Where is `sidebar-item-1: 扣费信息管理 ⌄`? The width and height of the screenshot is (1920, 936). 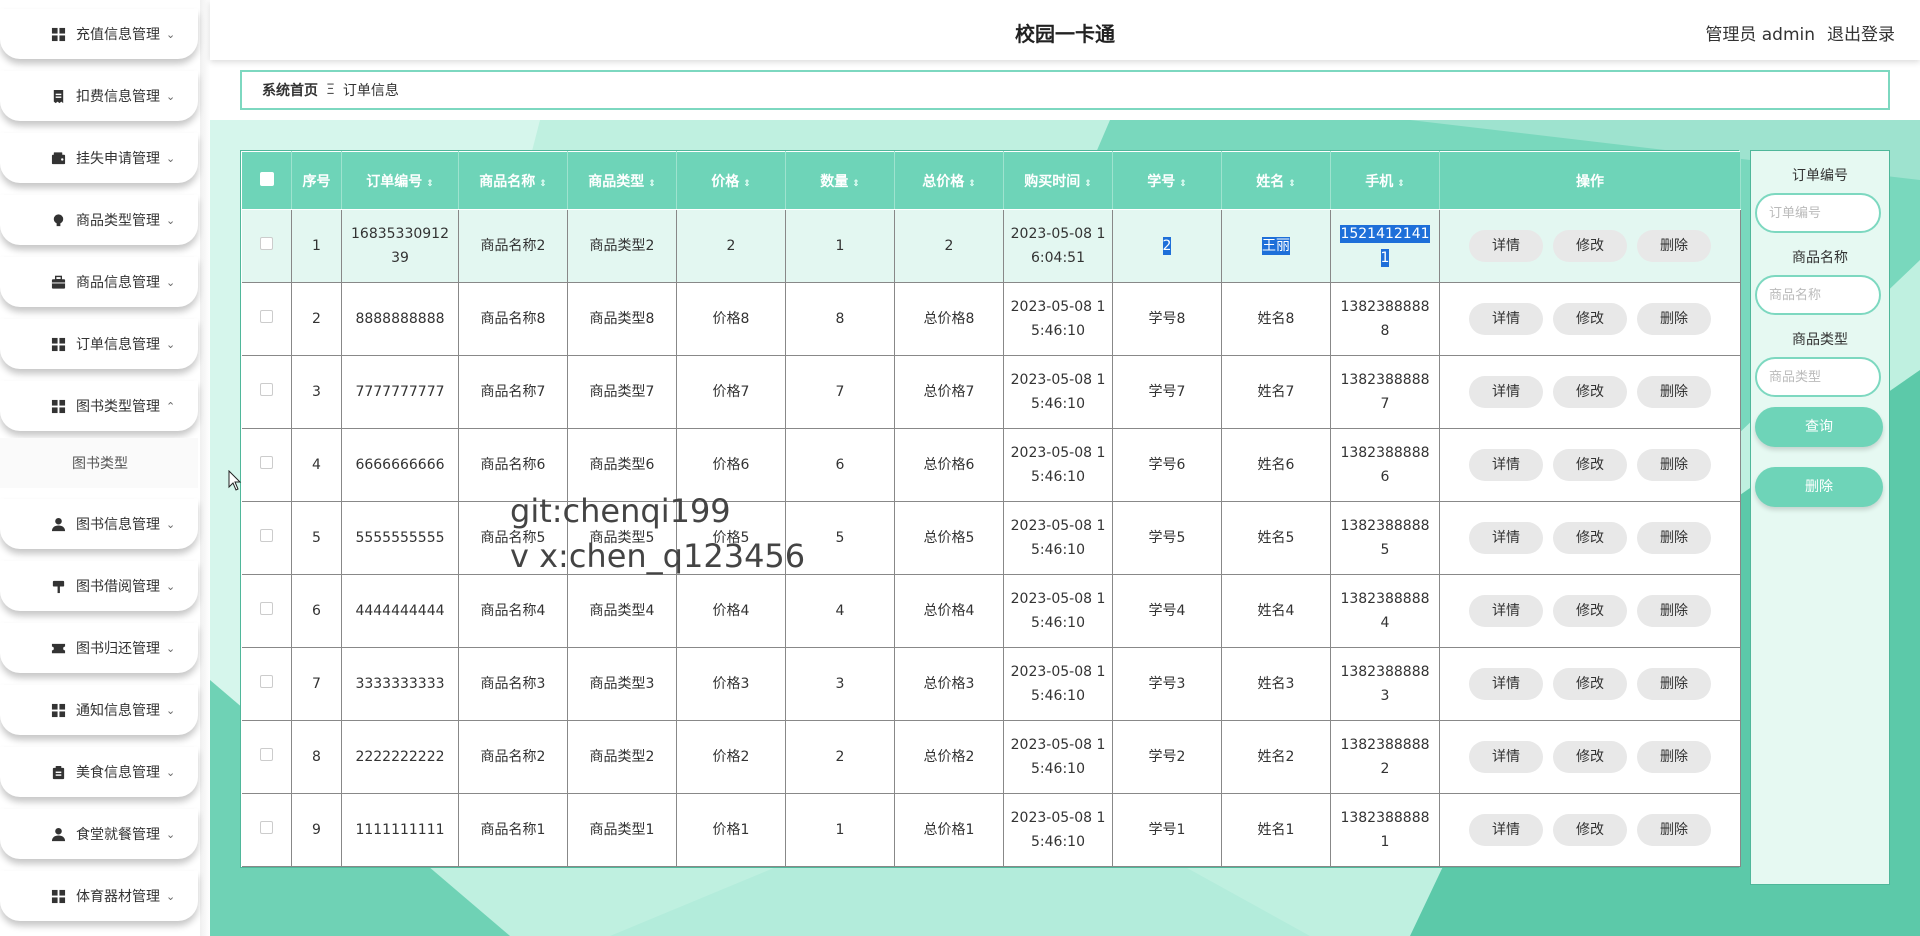
sidebar-item-1: 扣费信息管理 ⌄ is located at coordinates (99, 96).